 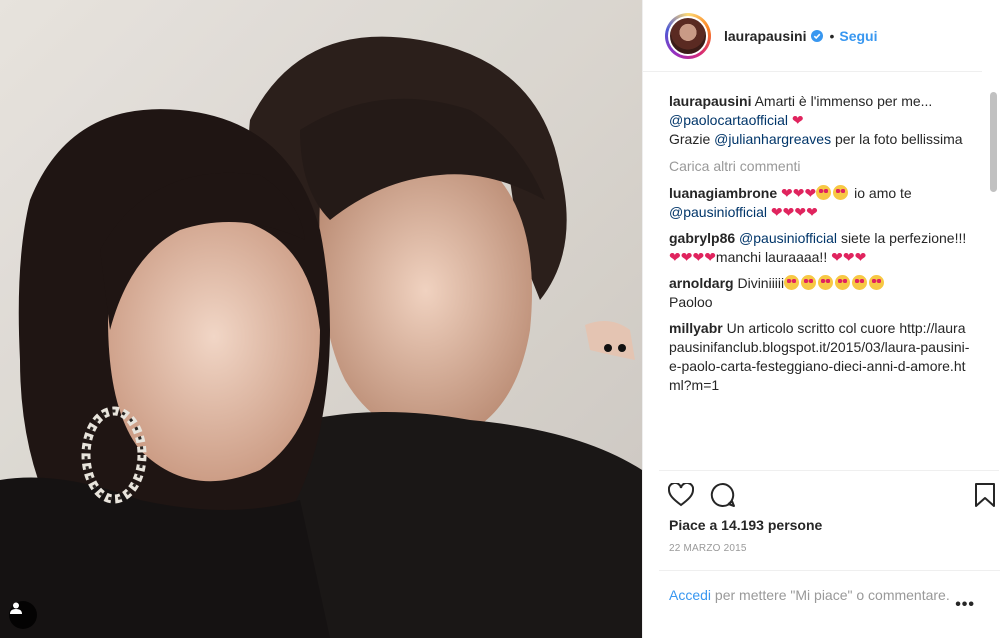 What do you see at coordinates (702, 238) in the screenshot?
I see `comment-username: gabrylp86` at bounding box center [702, 238].